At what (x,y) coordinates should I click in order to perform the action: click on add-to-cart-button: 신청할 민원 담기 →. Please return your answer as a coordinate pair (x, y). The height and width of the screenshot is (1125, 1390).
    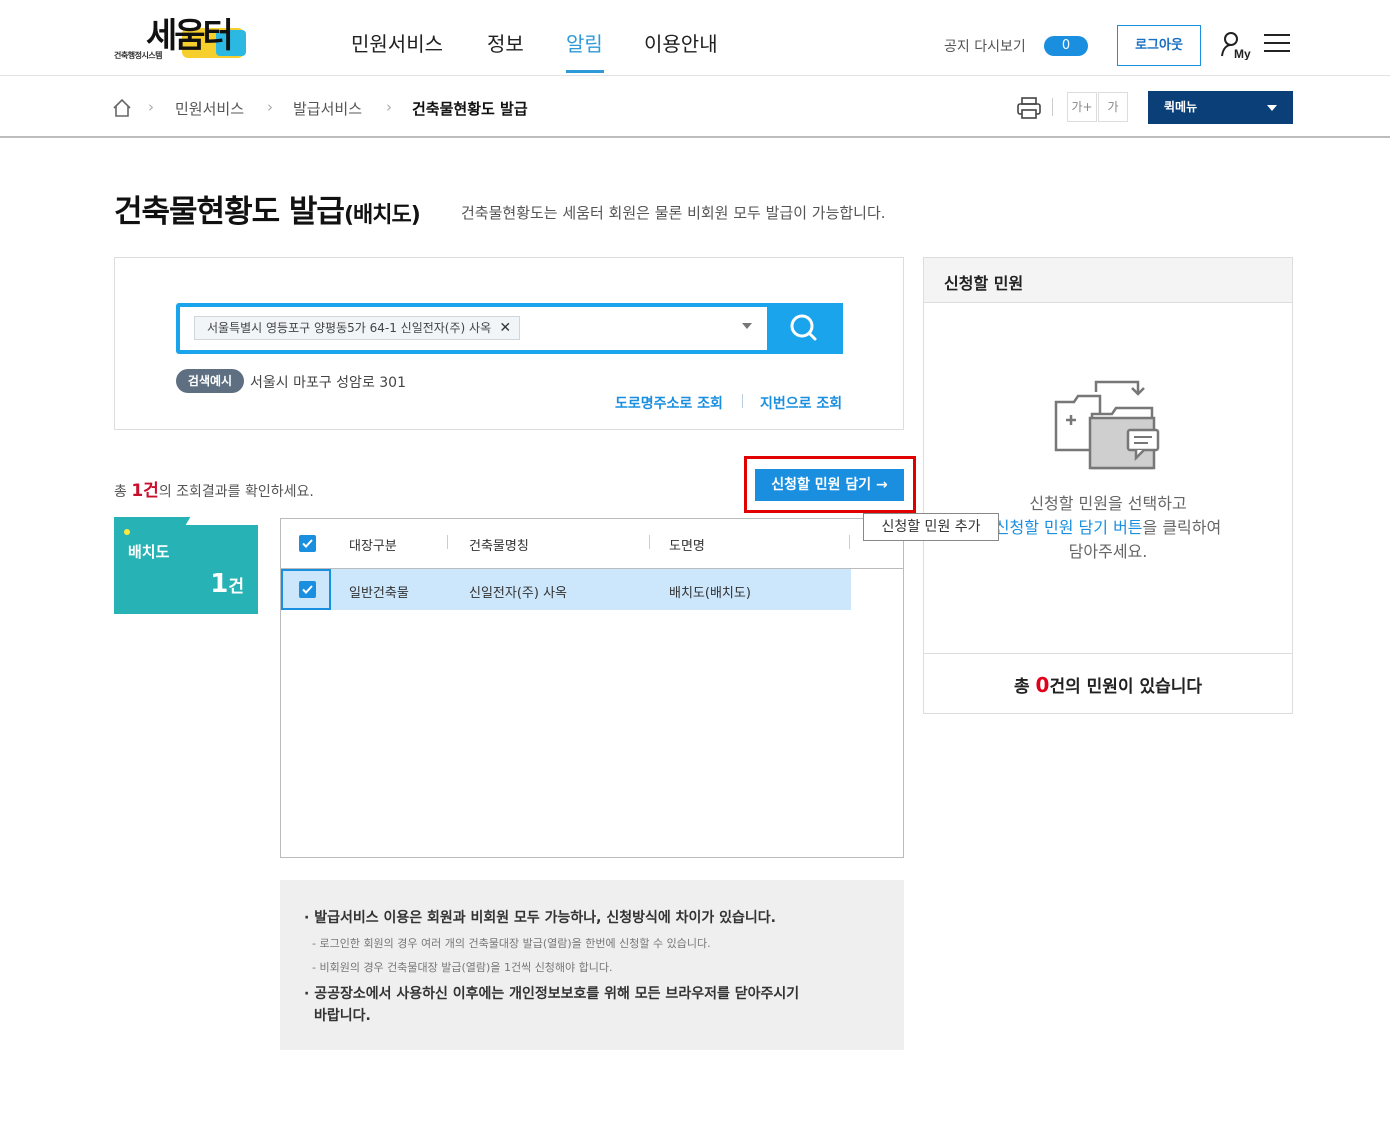
    Looking at the image, I should click on (829, 485).